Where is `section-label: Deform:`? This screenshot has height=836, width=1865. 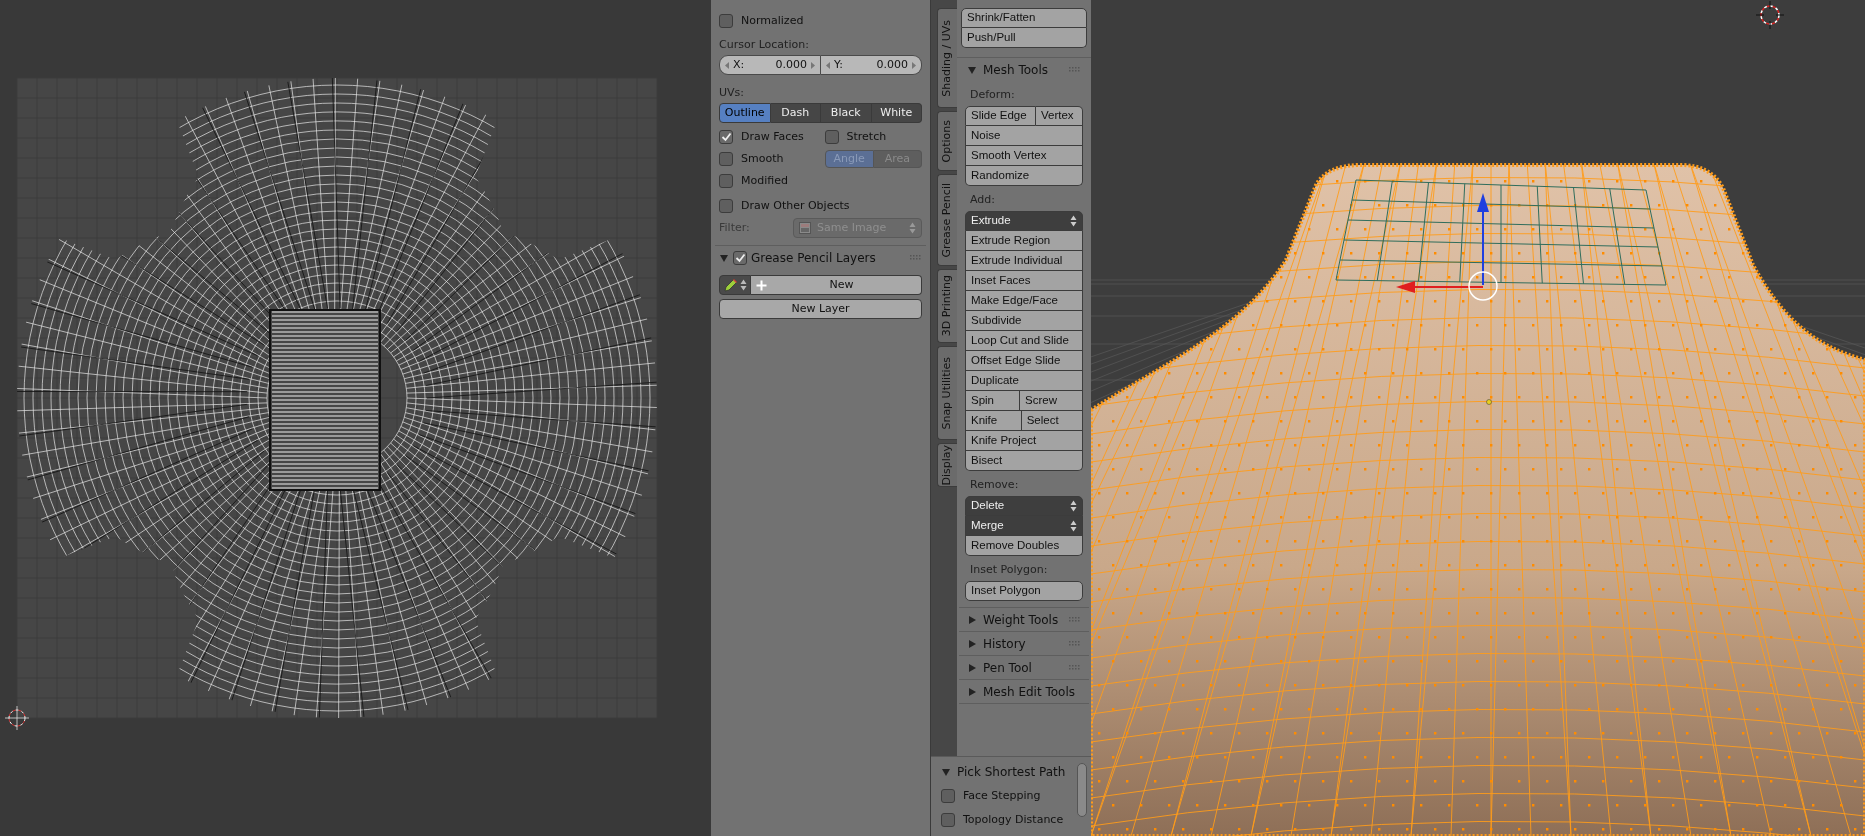
section-label: Deform: is located at coordinates (992, 95).